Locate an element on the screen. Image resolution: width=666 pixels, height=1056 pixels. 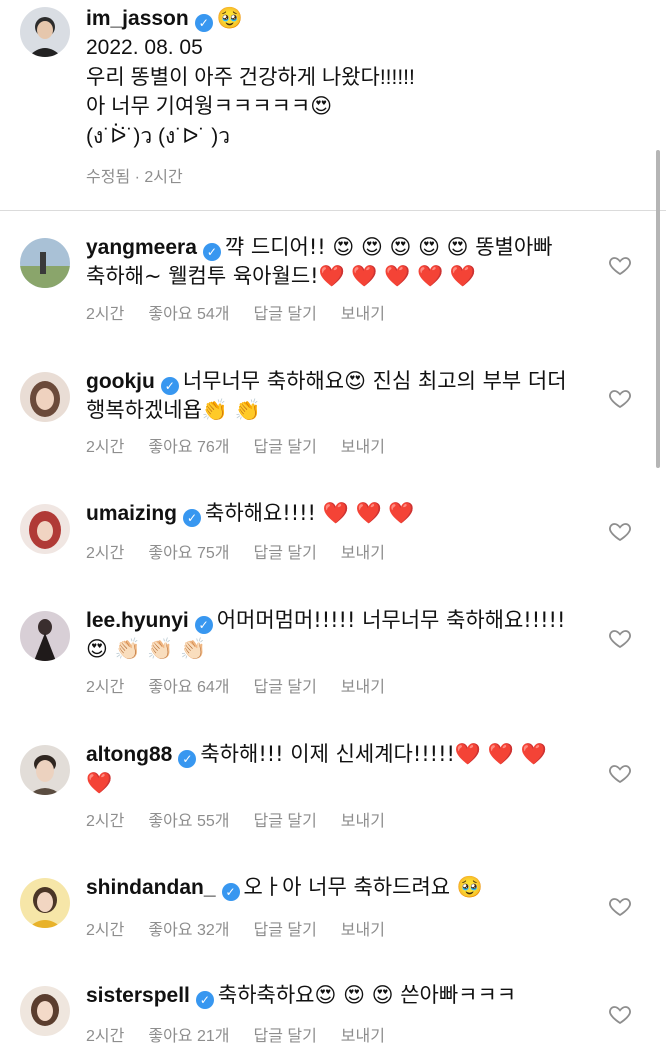
comment-body: gookju ✓ 너무너무 축하해요😍 진심 최고의 부부 더더 행복하겠네욥👏 👏 is located at coordinates (336, 396).